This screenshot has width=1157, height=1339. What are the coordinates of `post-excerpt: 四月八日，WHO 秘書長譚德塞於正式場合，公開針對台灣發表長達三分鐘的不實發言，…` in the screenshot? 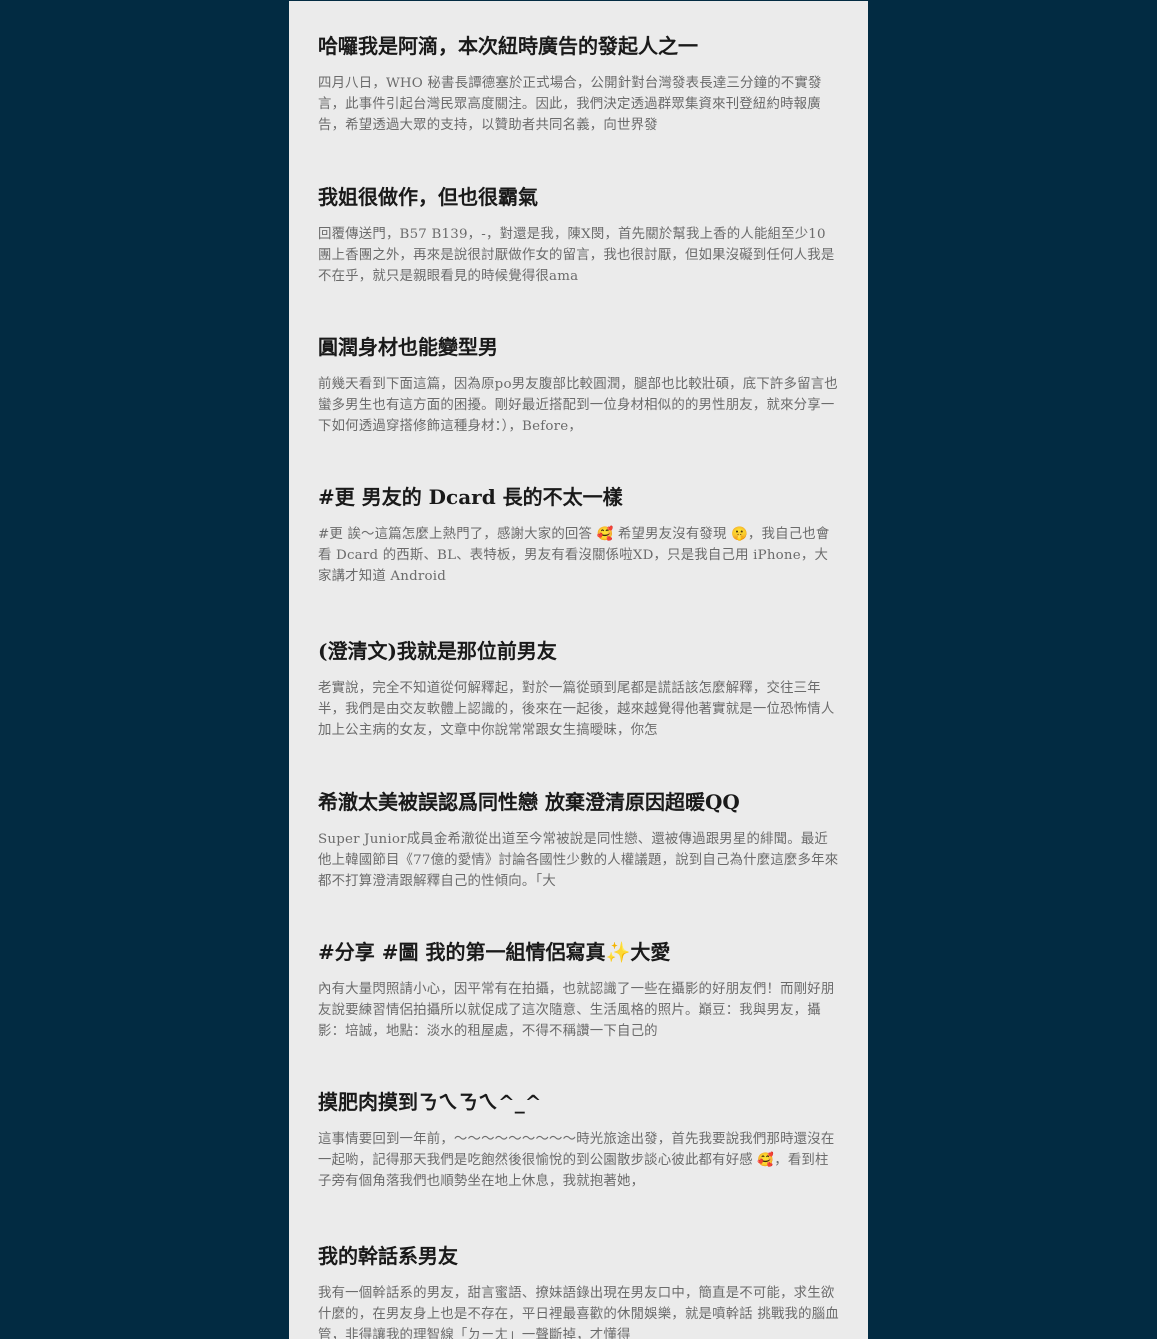 It's located at (570, 104).